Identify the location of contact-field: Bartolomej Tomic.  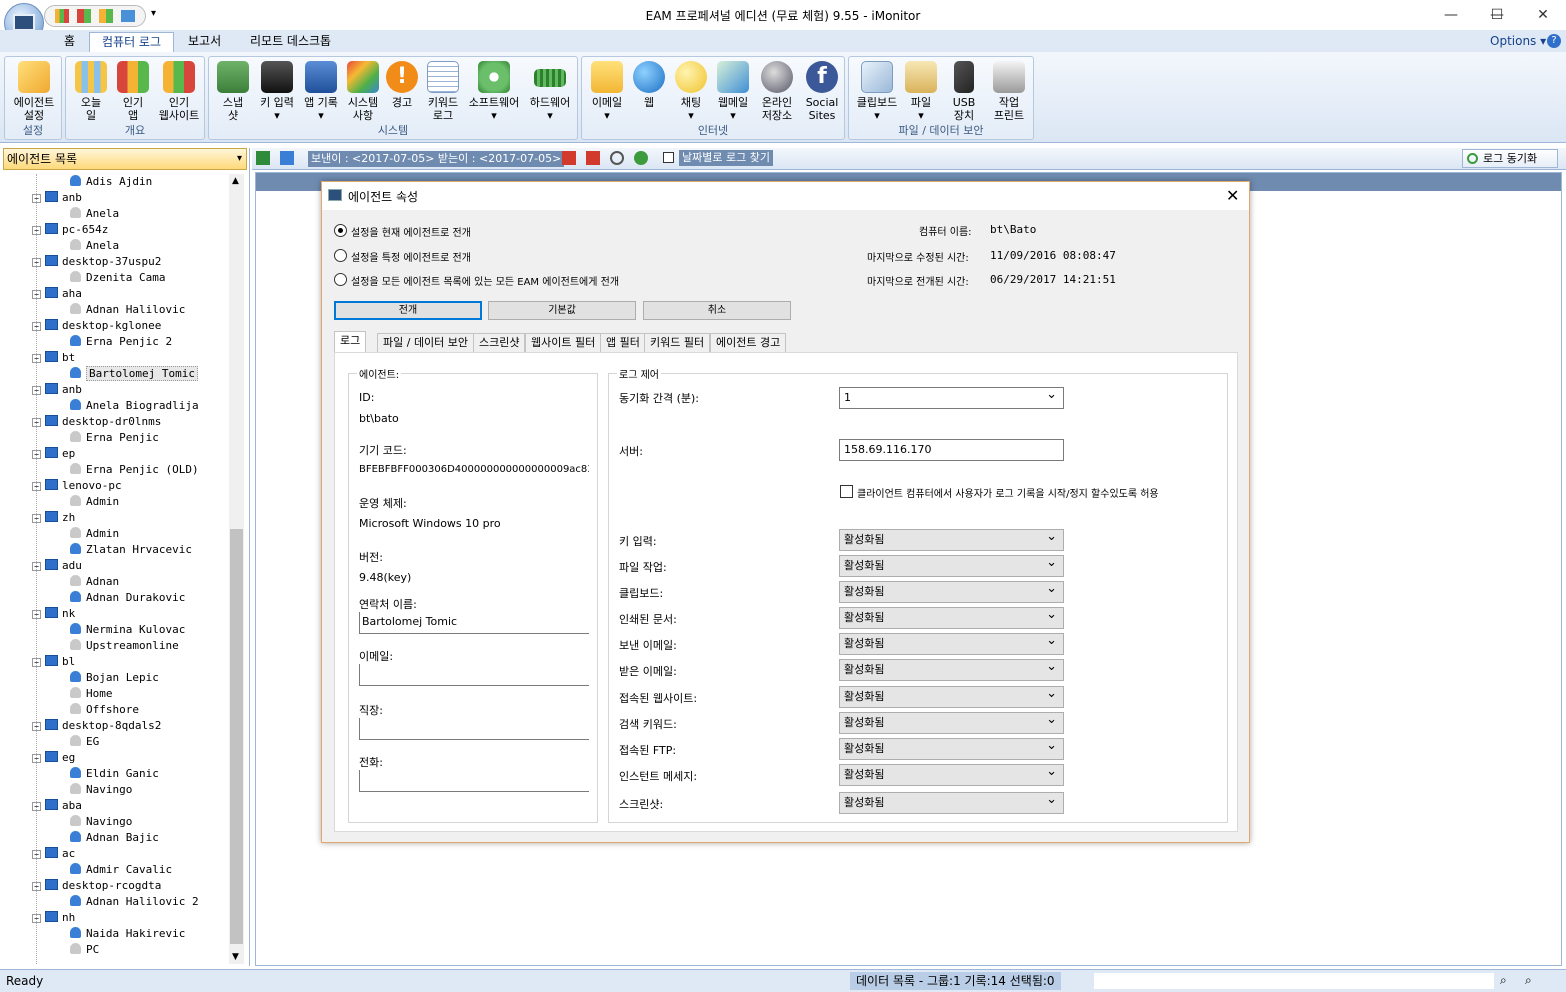
(474, 623).